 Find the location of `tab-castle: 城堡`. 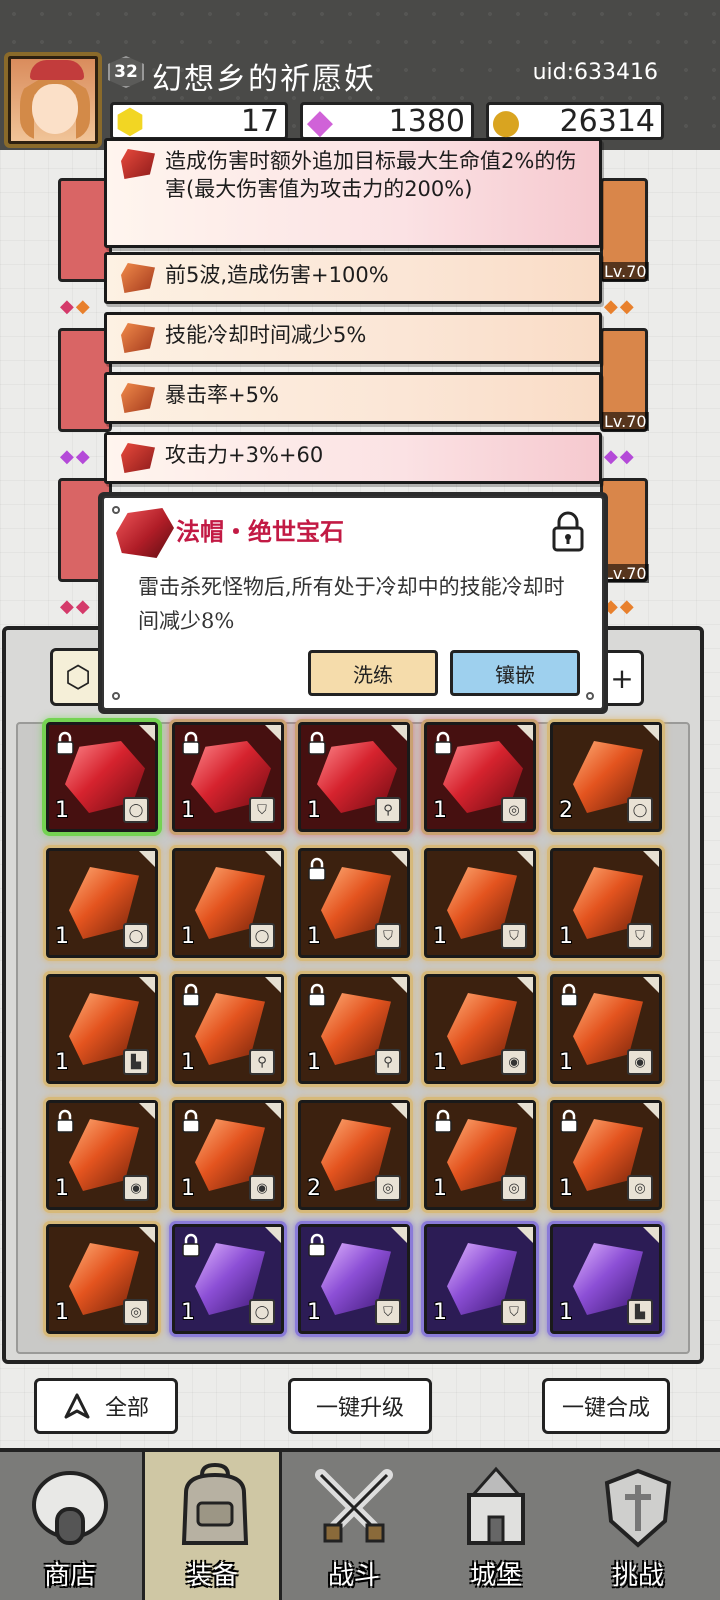

tab-castle: 城堡 is located at coordinates (496, 1526).